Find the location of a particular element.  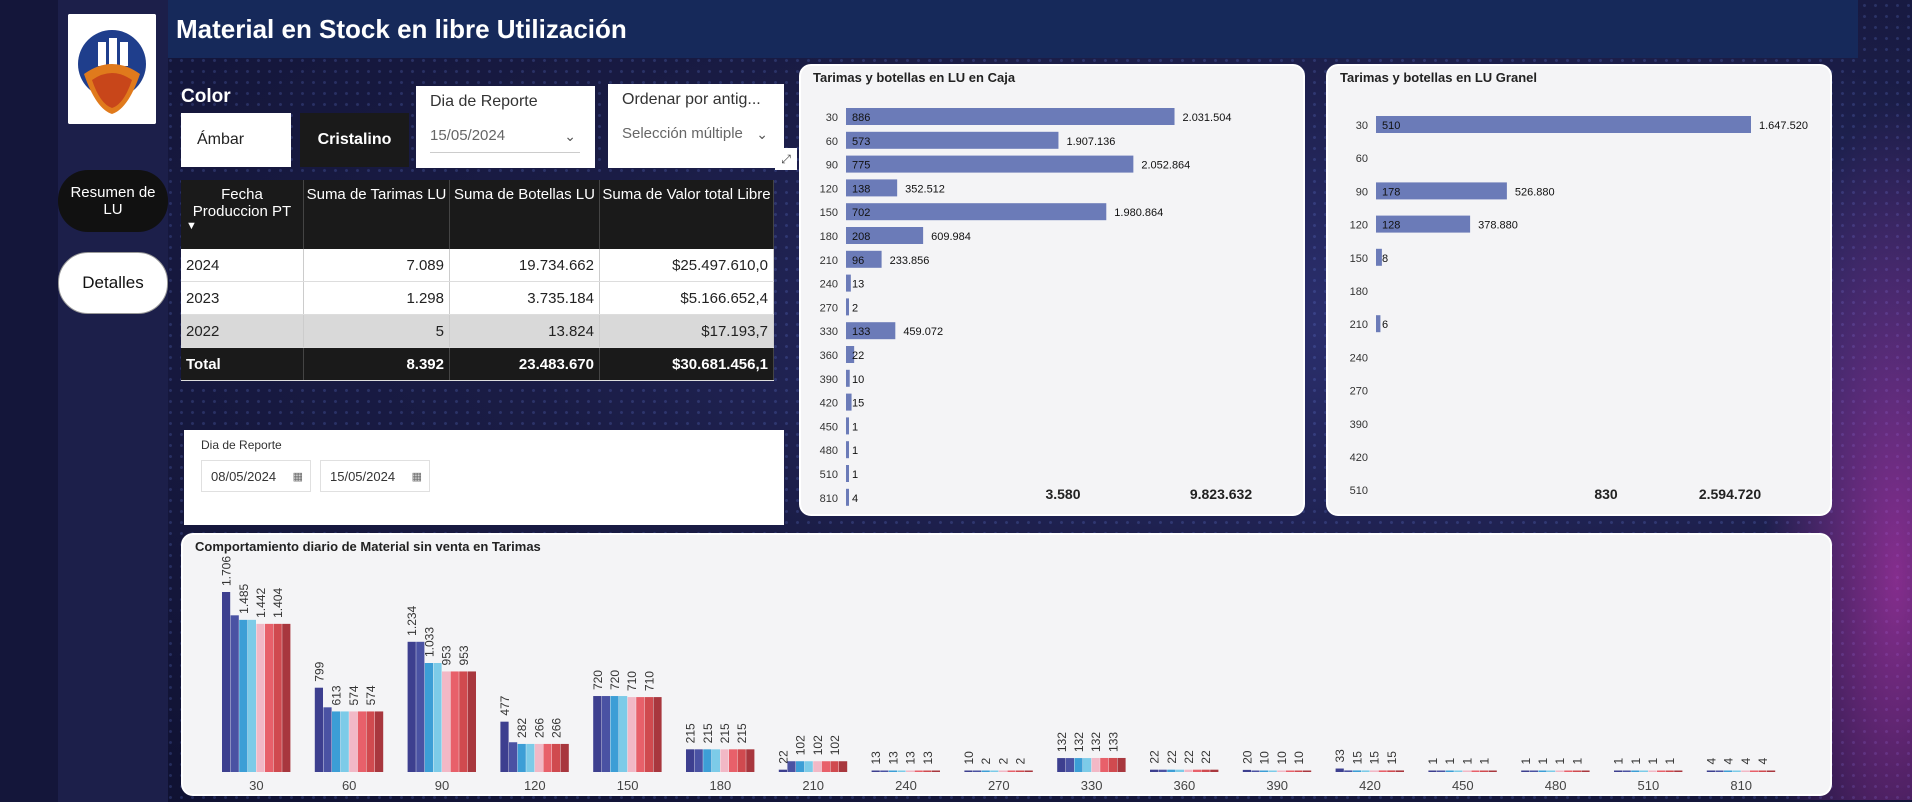

data-label: 15 is located at coordinates (1375, 758).